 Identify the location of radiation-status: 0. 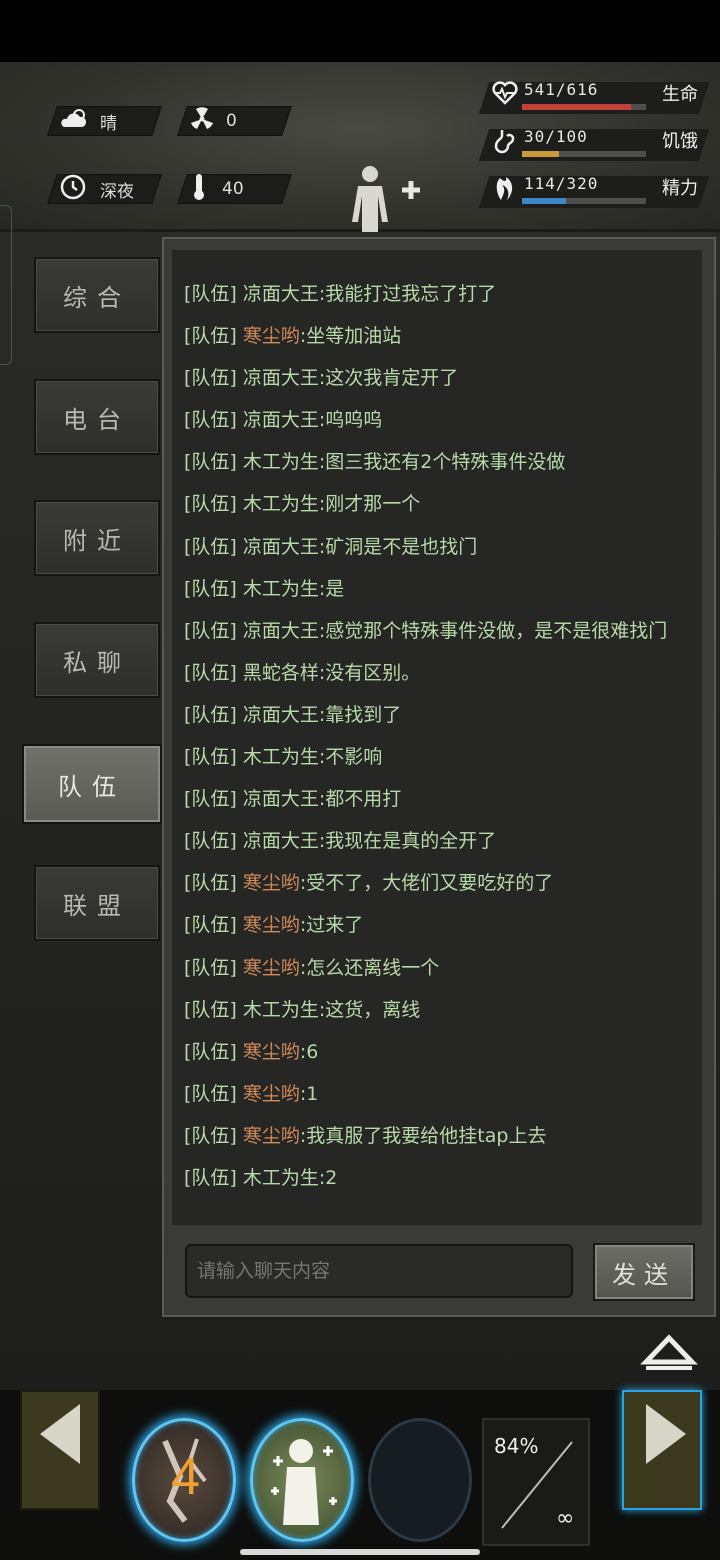
(213, 121).